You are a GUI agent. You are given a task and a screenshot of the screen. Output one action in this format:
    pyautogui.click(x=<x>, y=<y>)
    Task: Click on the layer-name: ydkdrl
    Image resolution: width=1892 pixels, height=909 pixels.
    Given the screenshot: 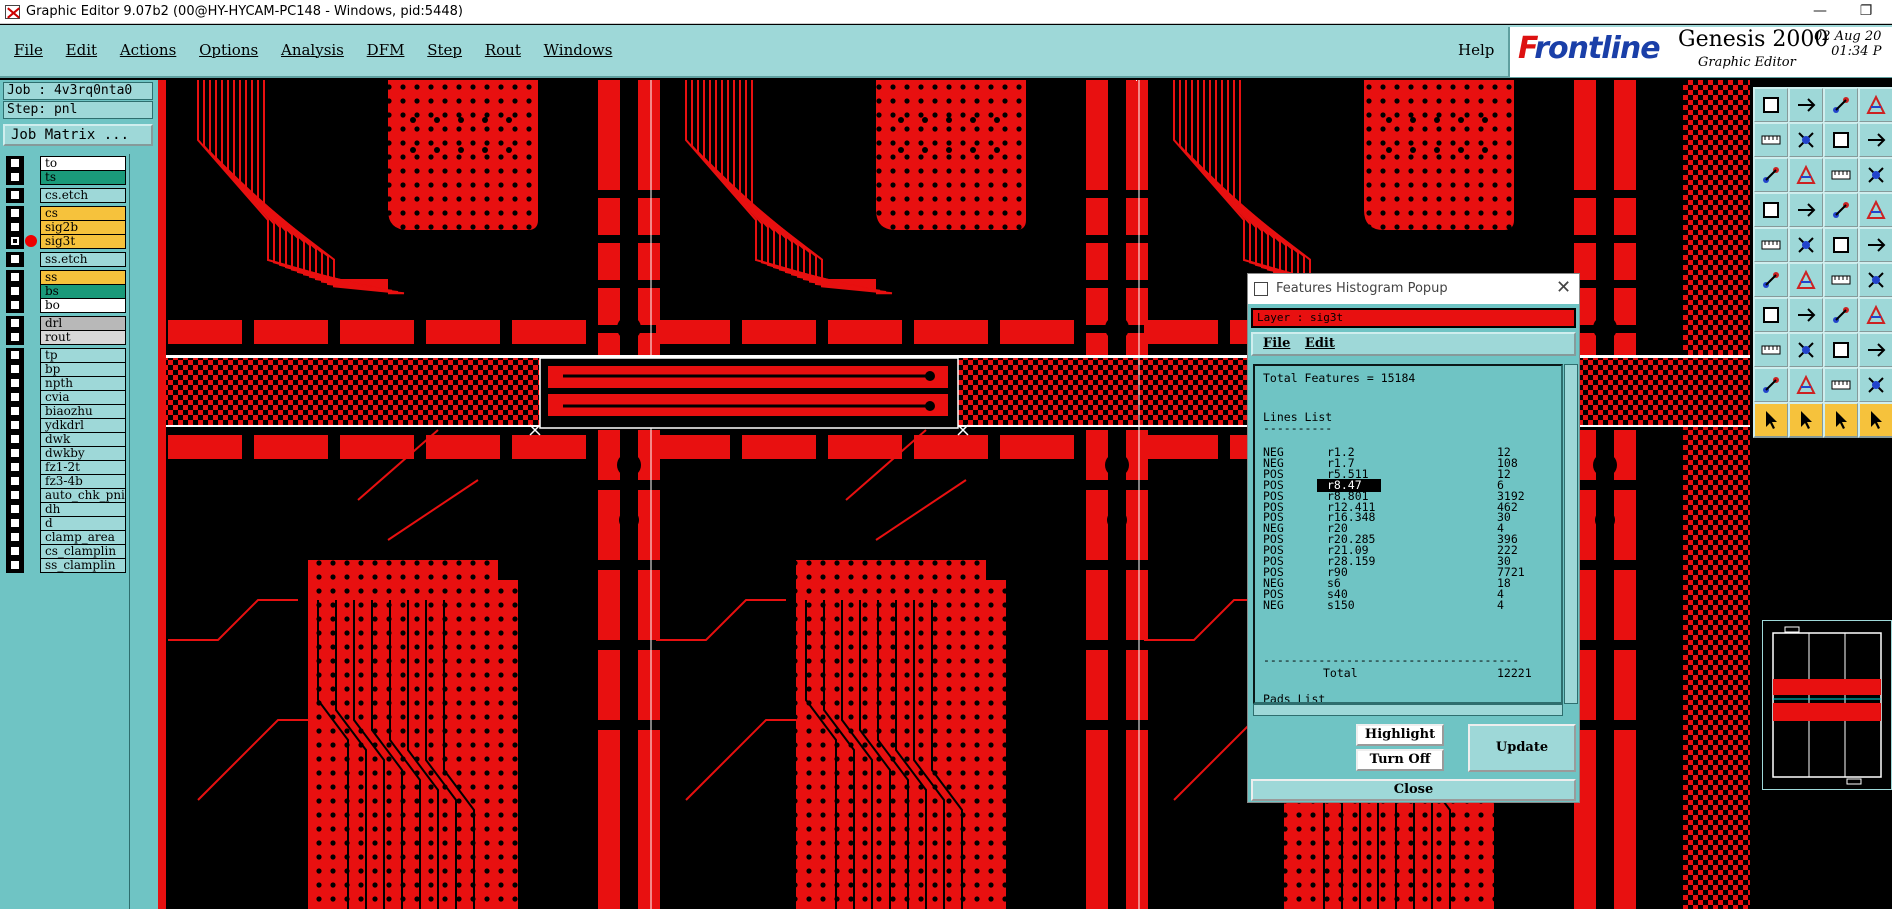 What is the action you would take?
    pyautogui.click(x=83, y=425)
    